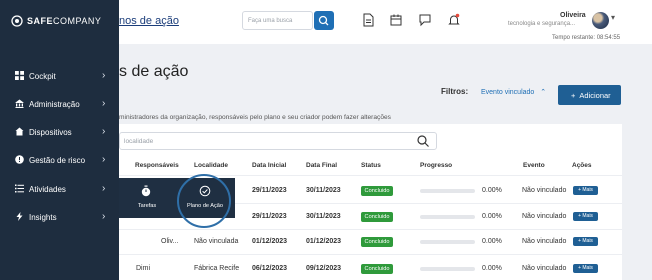 The height and width of the screenshot is (280, 652). Describe the element at coordinates (211, 165) in the screenshot. I see `column-header-localidade: Localidade` at that location.